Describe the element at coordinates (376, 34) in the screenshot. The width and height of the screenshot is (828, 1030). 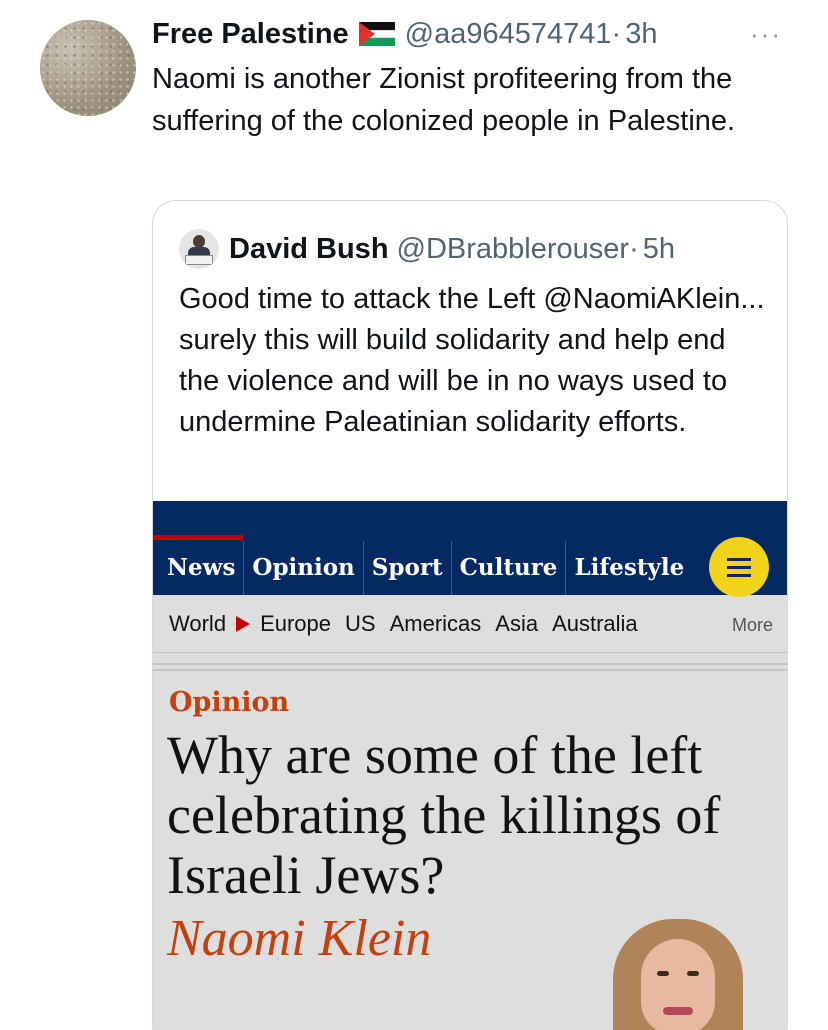
I see `palestine-flag-icon` at that location.